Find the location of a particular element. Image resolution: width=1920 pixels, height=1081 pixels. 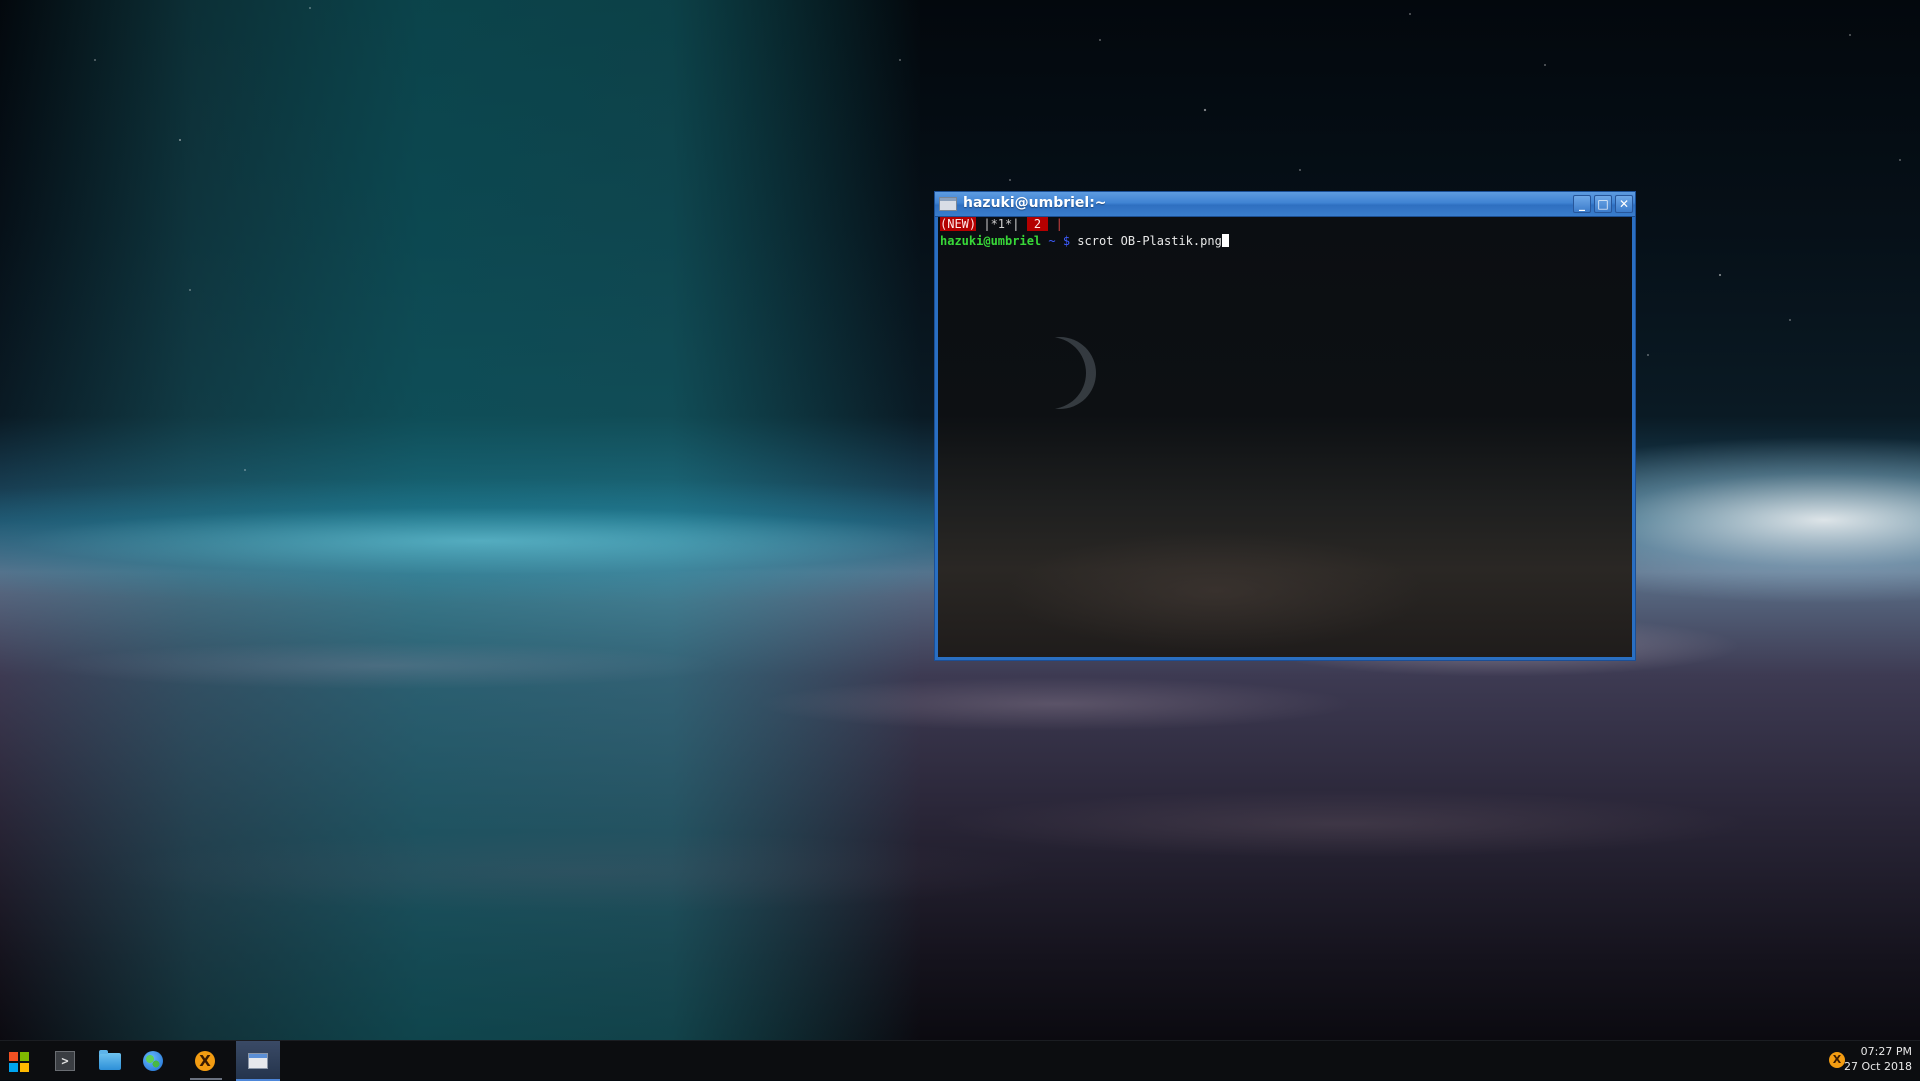

folder-icon is located at coordinates (110, 1060).